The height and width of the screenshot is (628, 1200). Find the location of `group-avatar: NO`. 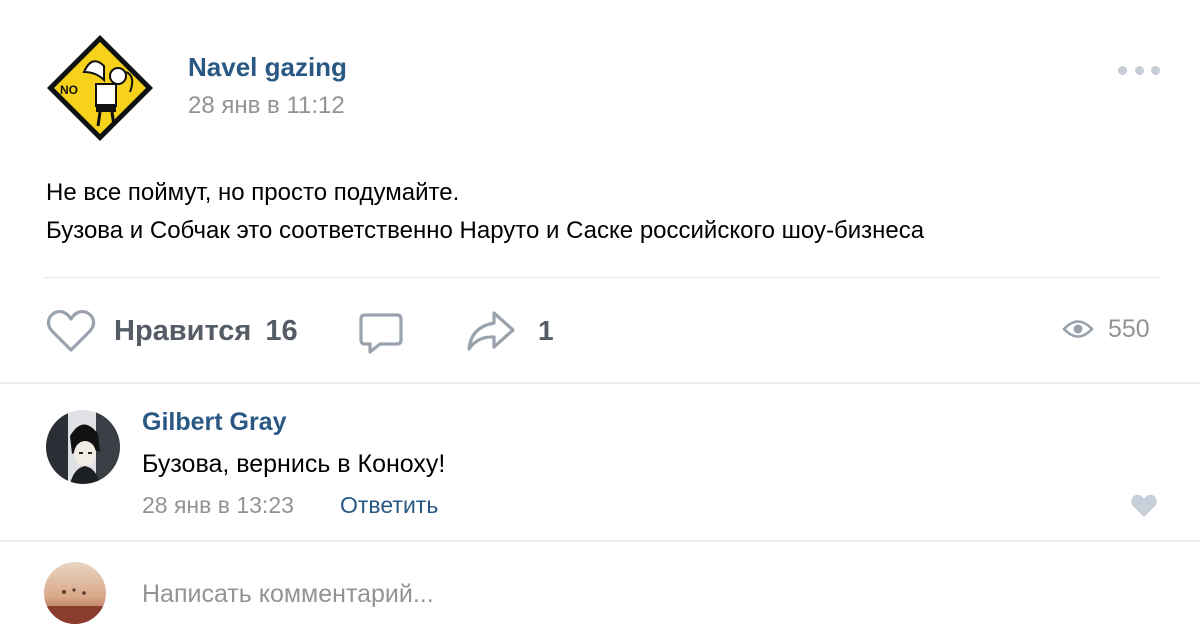

group-avatar: NO is located at coordinates (100, 88).